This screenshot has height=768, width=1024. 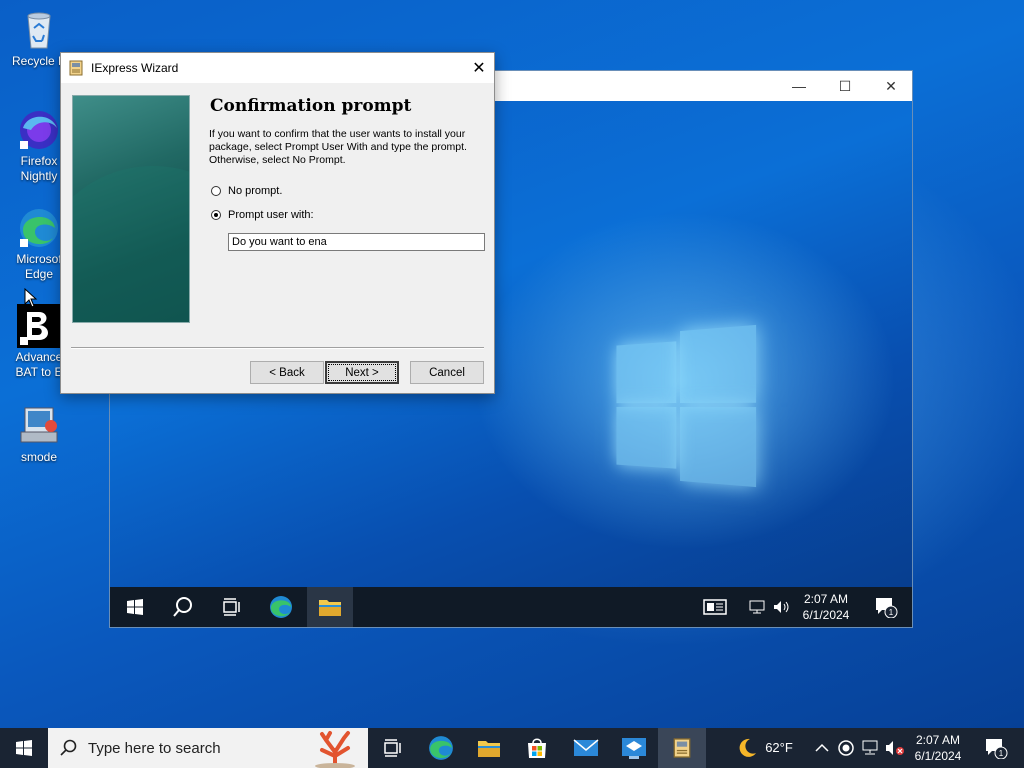 I want to click on vm-network-icon, so click(x=757, y=607).